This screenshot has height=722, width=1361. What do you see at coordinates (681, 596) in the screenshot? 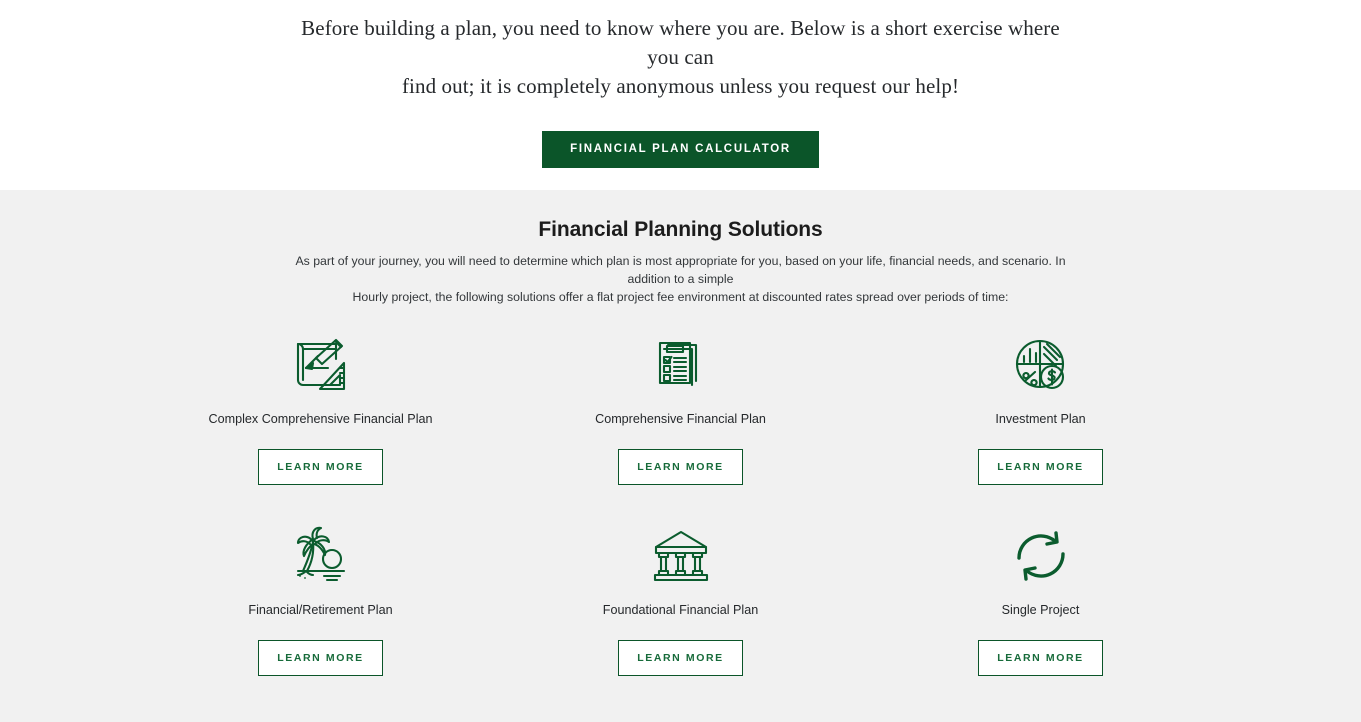
I see `solution-card: Foundational Financial Plan LEARN MORE` at bounding box center [681, 596].